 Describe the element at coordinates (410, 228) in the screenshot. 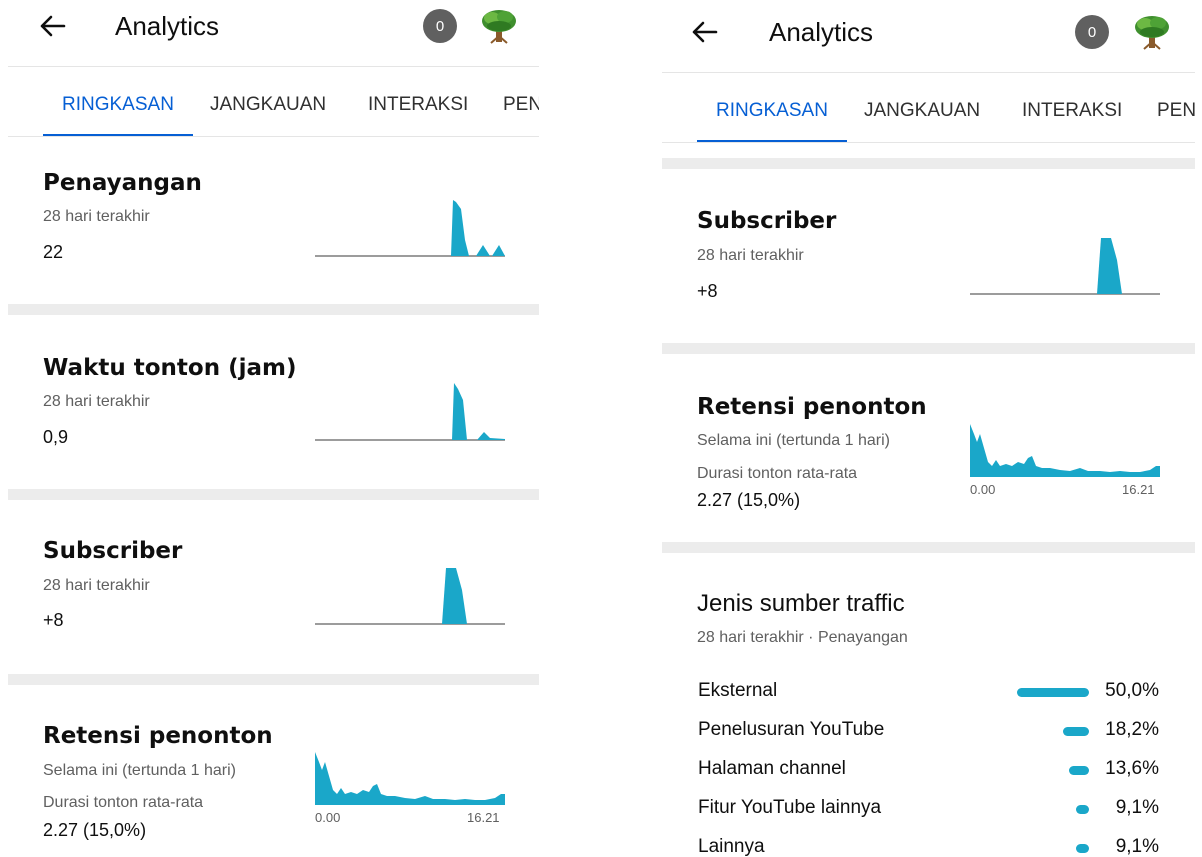

I see `views-sparkline` at that location.